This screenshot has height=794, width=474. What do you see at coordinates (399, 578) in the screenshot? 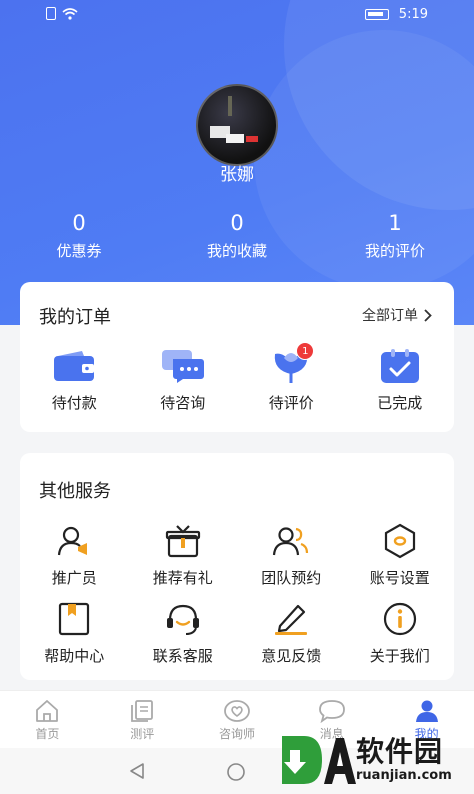
I see `service-label: 账号设置` at bounding box center [399, 578].